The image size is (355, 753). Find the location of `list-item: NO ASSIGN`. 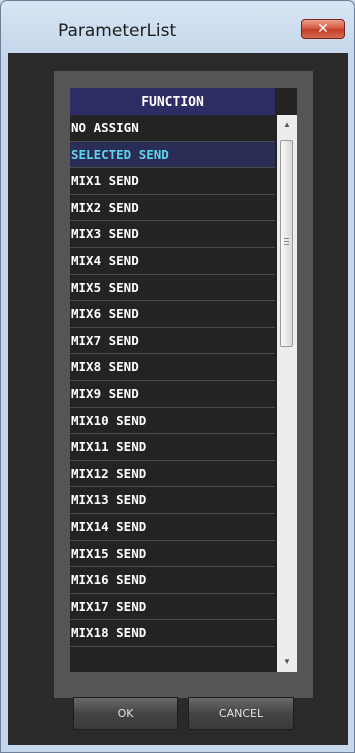

list-item: NO ASSIGN is located at coordinates (172, 128).